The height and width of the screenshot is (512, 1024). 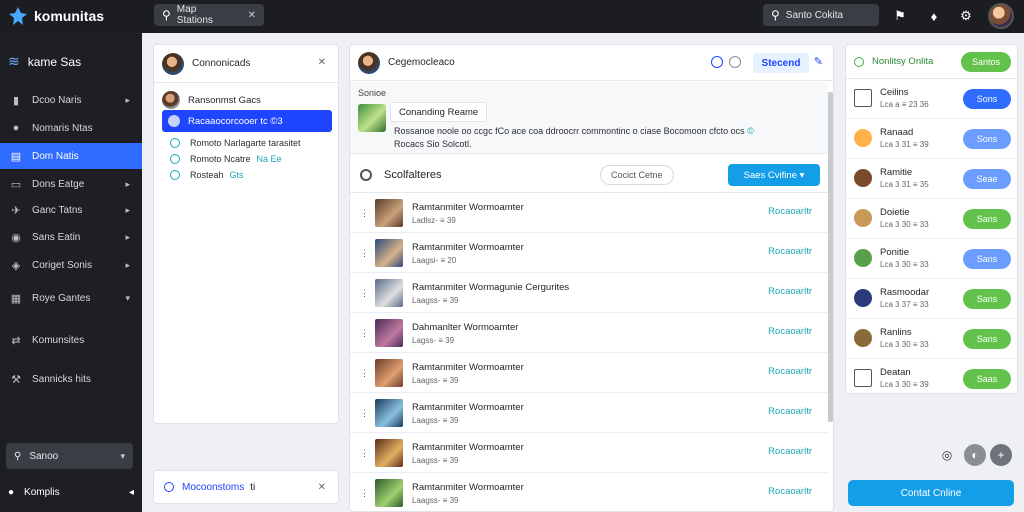 What do you see at coordinates (934, 16) in the screenshot?
I see `bell-icon: ♦` at bounding box center [934, 16].